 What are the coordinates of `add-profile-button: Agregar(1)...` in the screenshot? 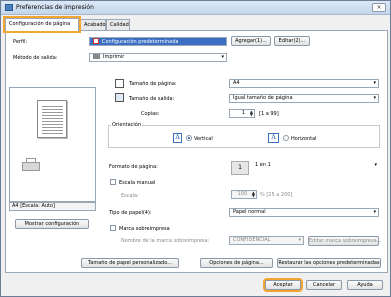 It's located at (251, 41).